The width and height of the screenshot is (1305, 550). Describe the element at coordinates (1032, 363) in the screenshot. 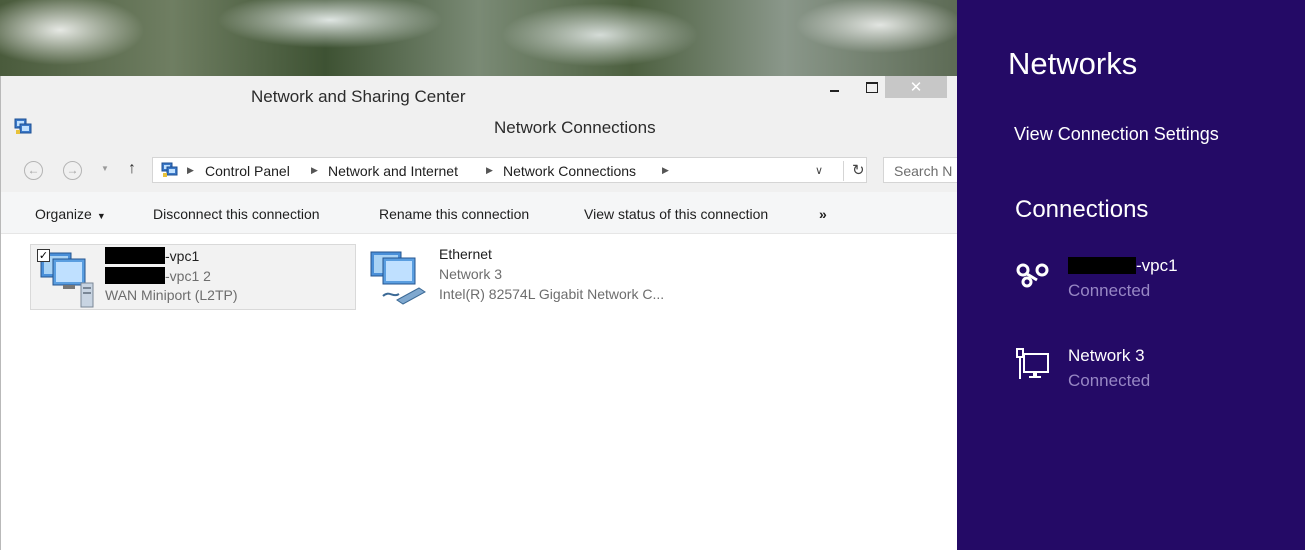

I see `wired-monitor-icon` at that location.